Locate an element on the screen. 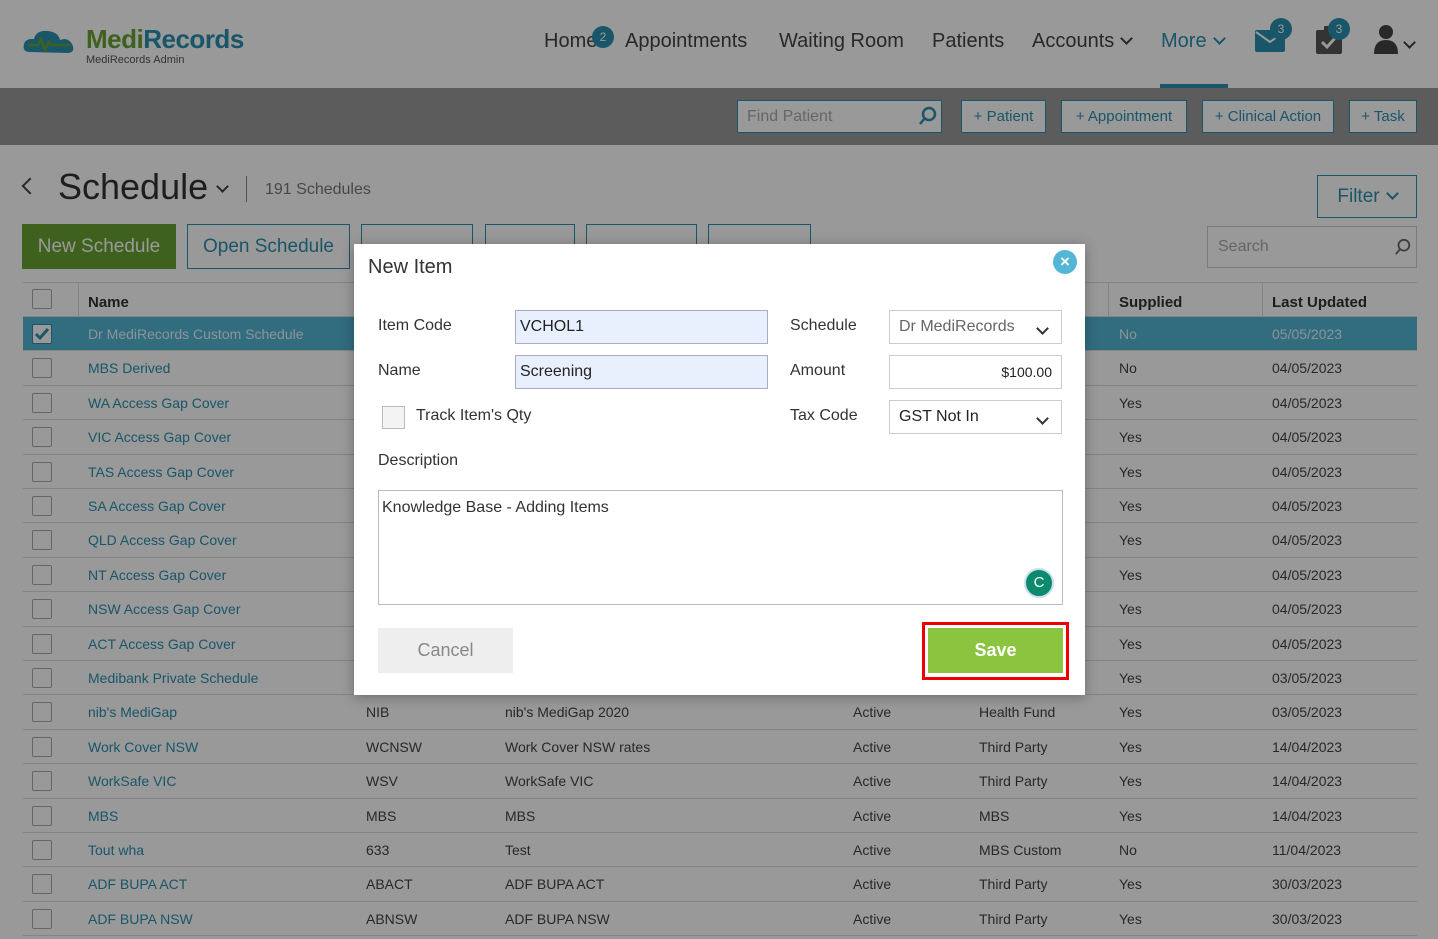 The height and width of the screenshot is (939, 1438). item-code-field: VCHOL1 is located at coordinates (641, 327).